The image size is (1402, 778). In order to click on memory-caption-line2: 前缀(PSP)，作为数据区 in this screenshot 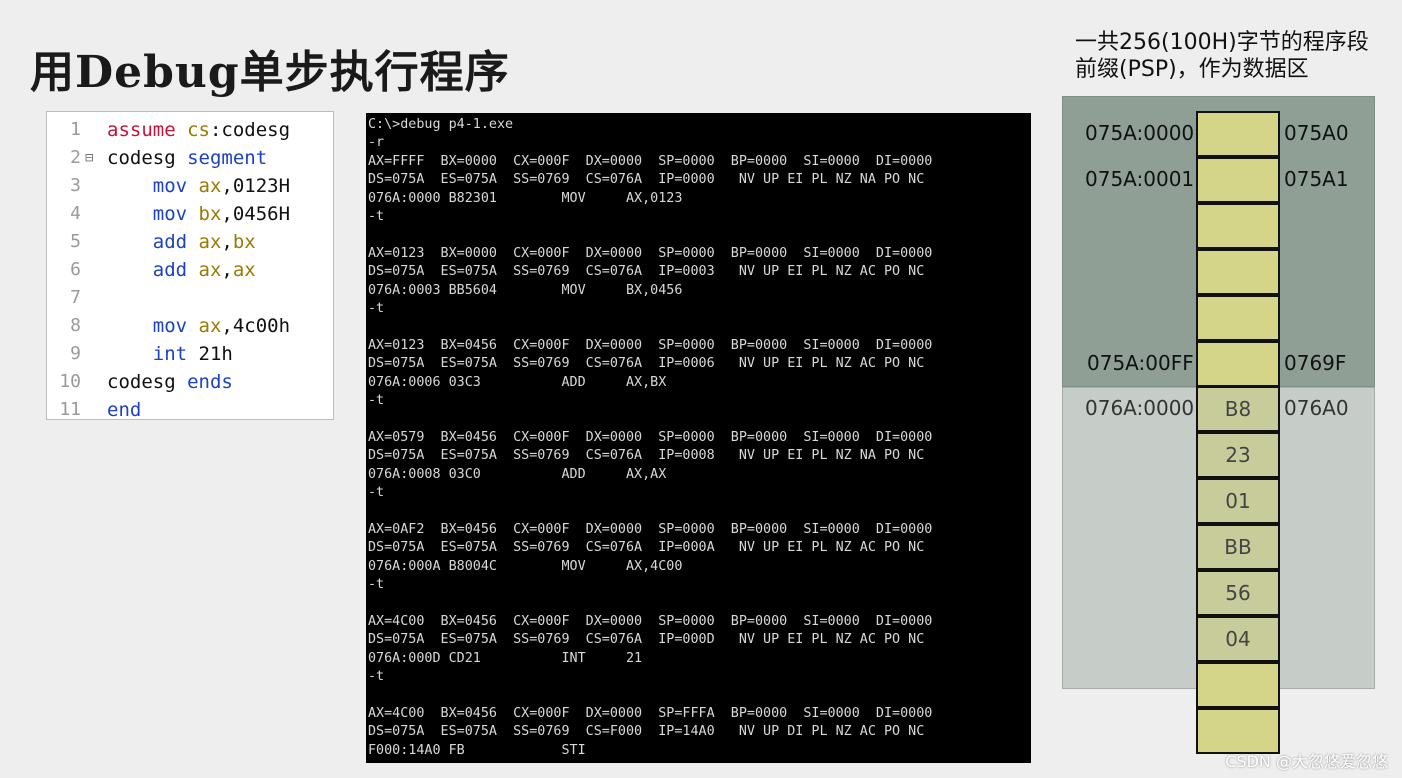, I will do `click(1192, 69)`.